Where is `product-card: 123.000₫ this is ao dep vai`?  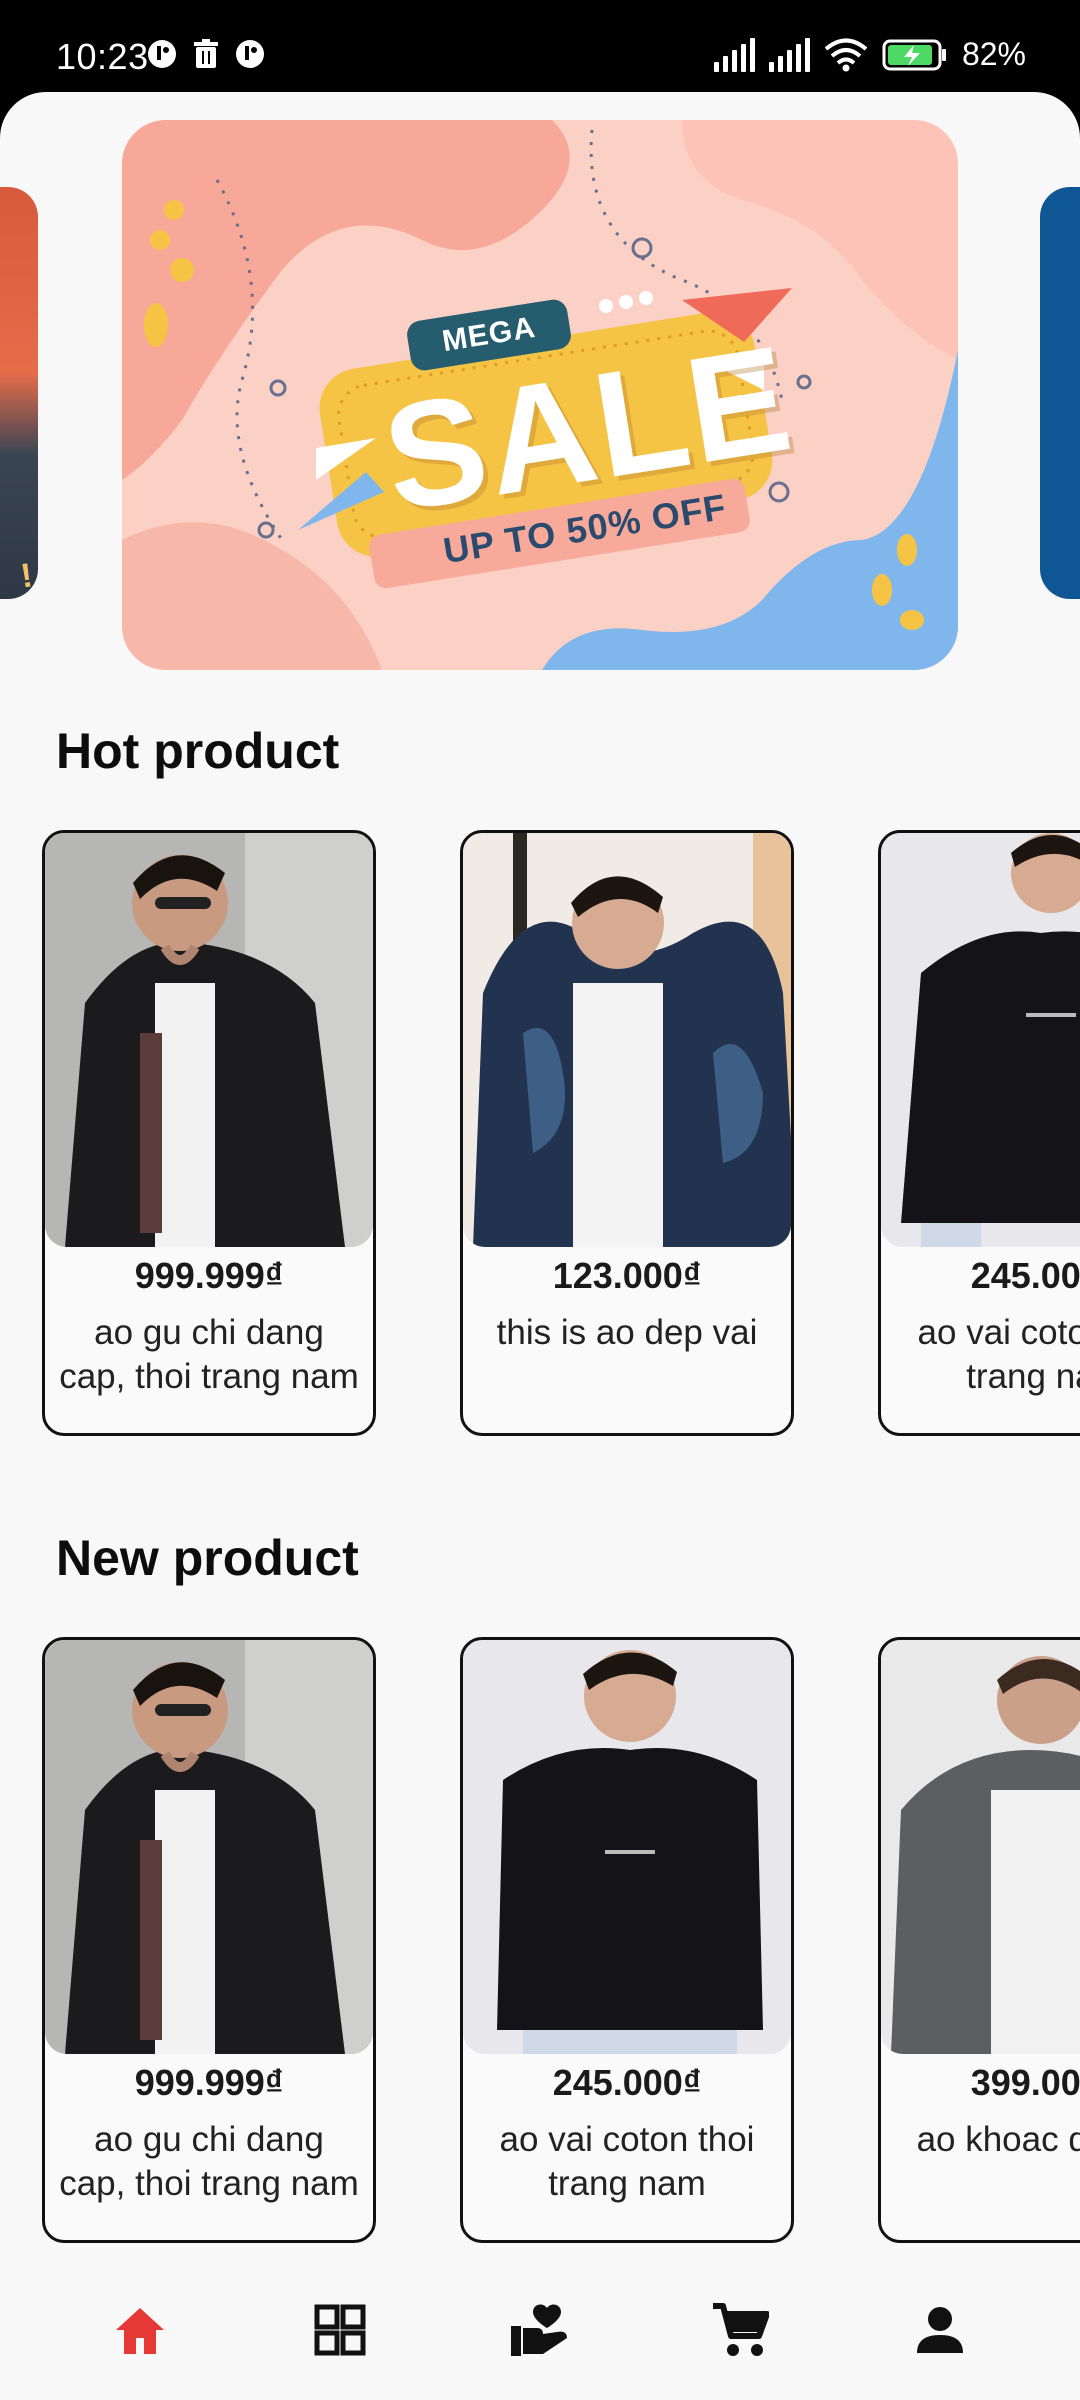 product-card: 123.000₫ this is ao dep vai is located at coordinates (627, 1133).